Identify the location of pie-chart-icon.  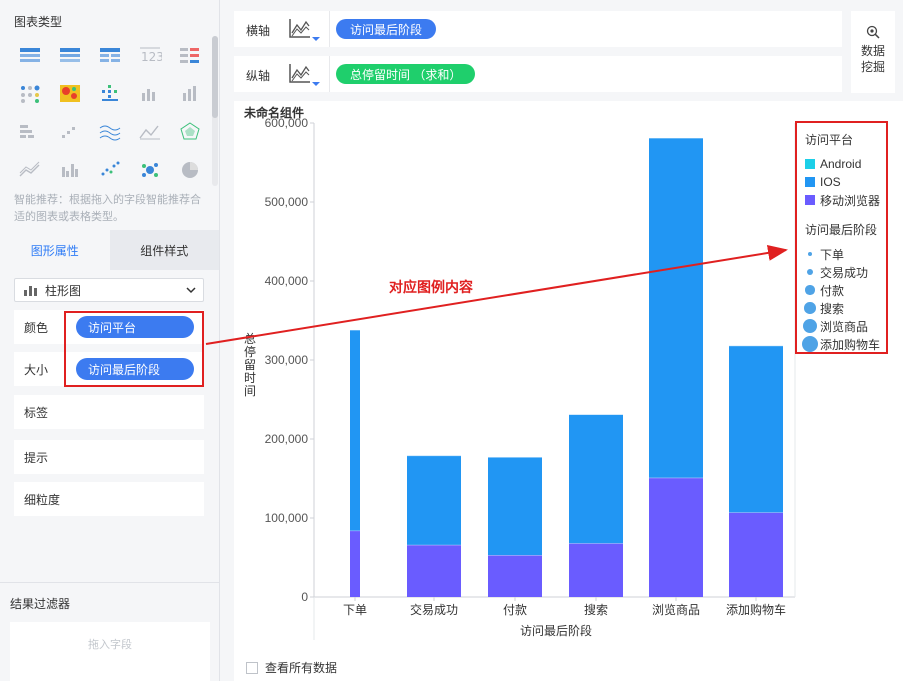
(190, 168).